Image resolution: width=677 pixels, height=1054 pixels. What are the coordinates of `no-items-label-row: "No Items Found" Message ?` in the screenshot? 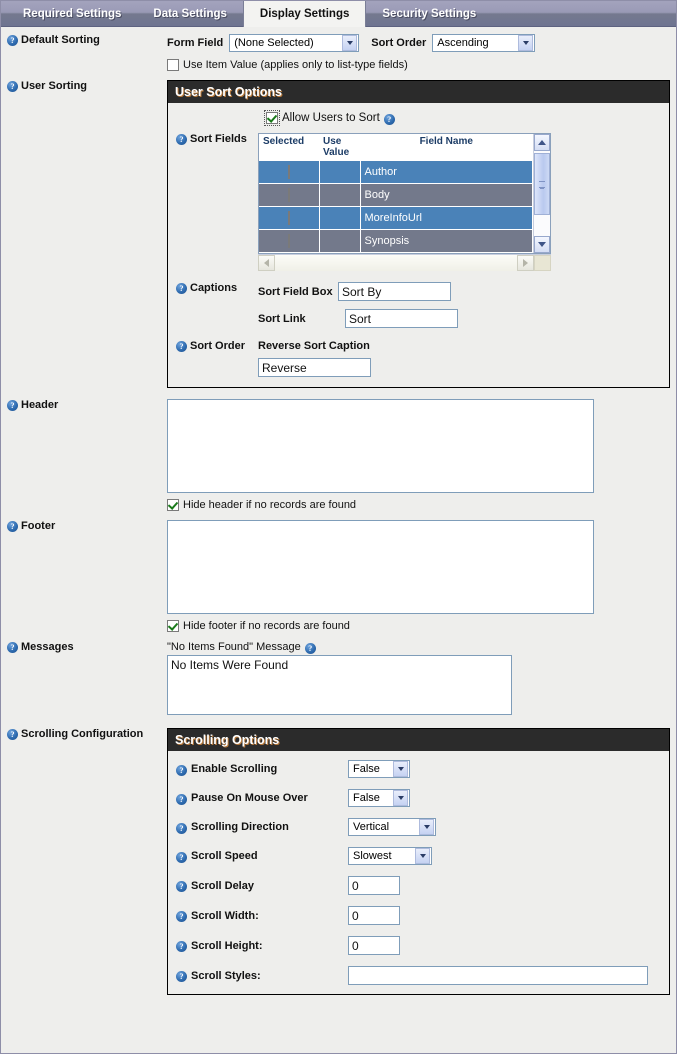 It's located at (421, 647).